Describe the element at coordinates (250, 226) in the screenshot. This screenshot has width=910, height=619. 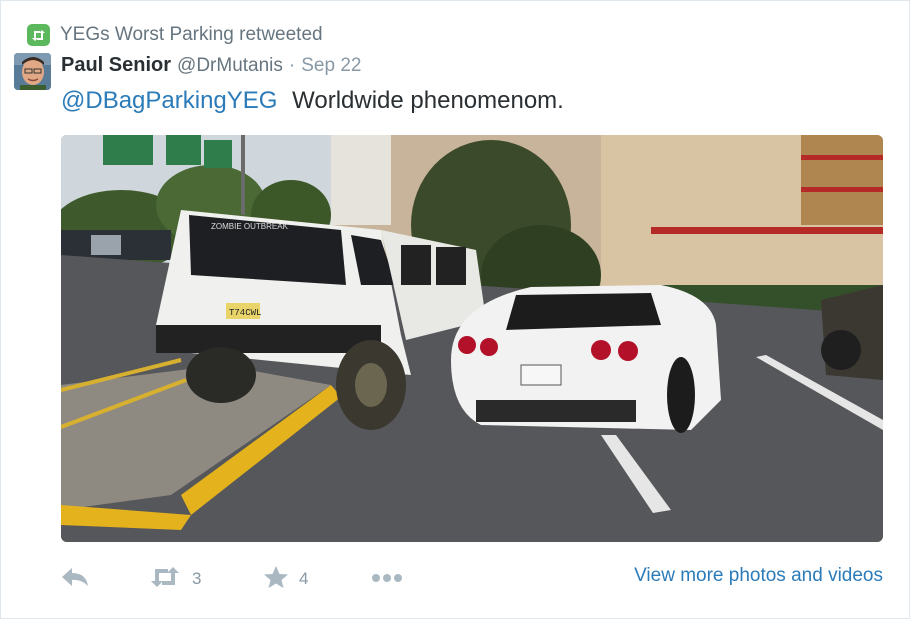
I see `jeep-decal: ZOMBIE OUTBREAK` at that location.